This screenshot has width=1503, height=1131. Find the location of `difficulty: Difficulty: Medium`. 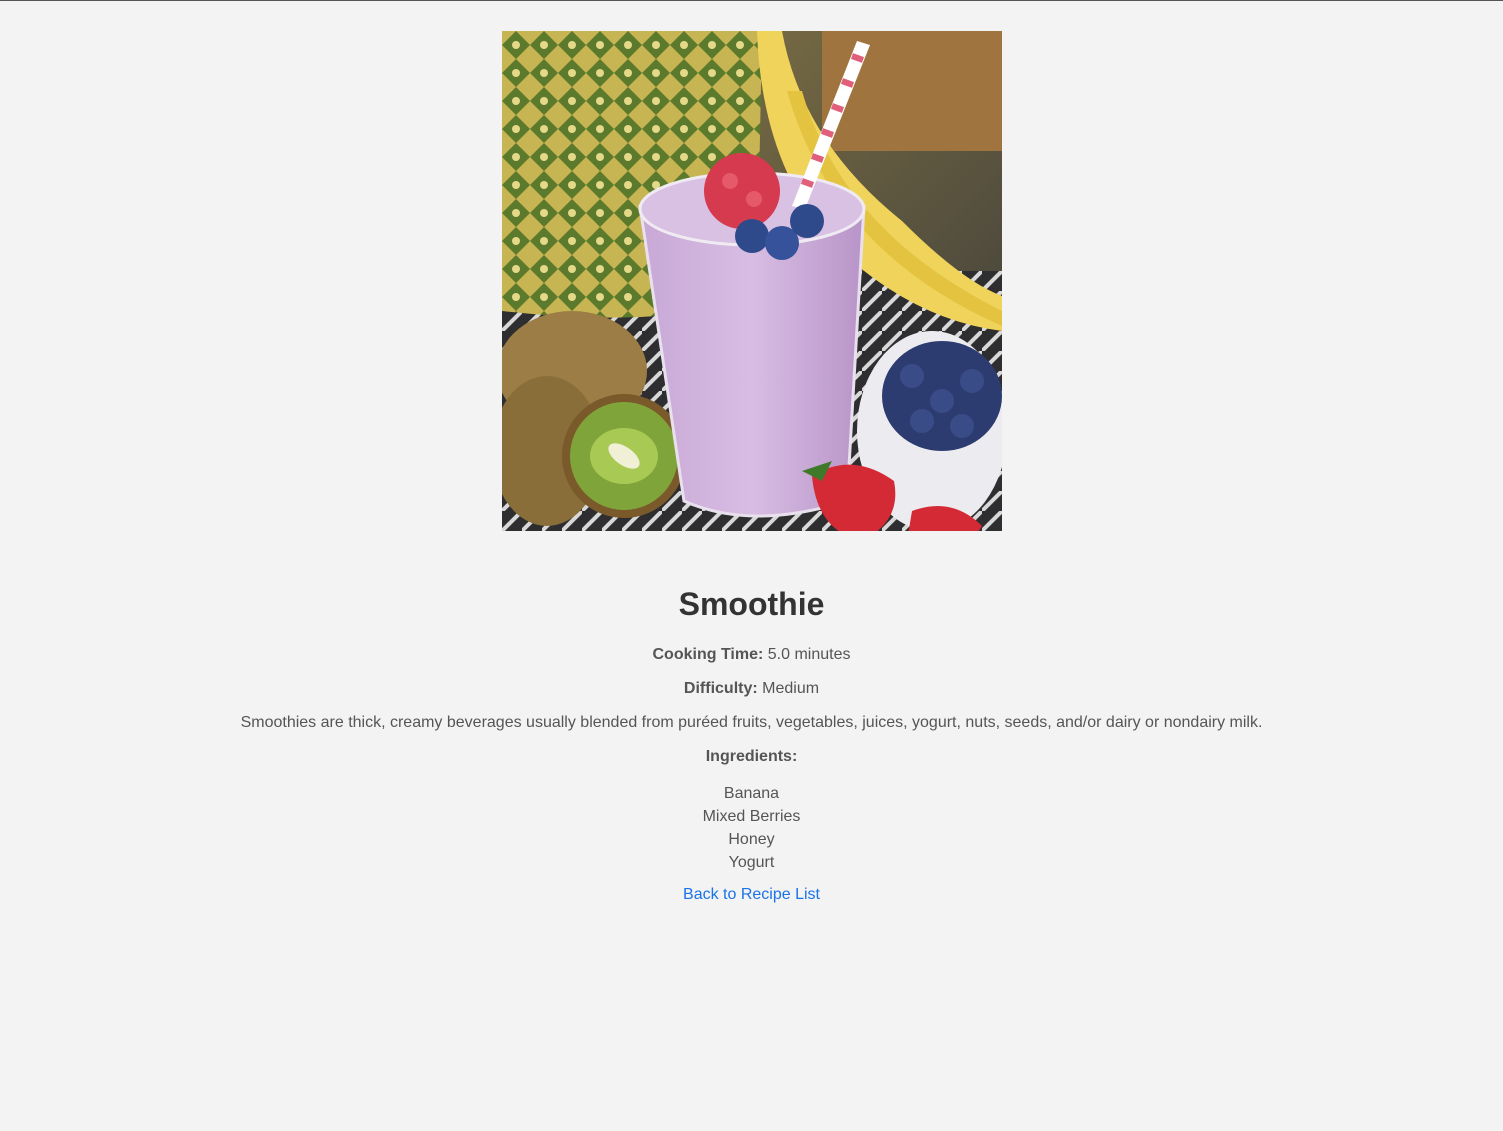

difficulty: Difficulty: Medium is located at coordinates (751, 689).